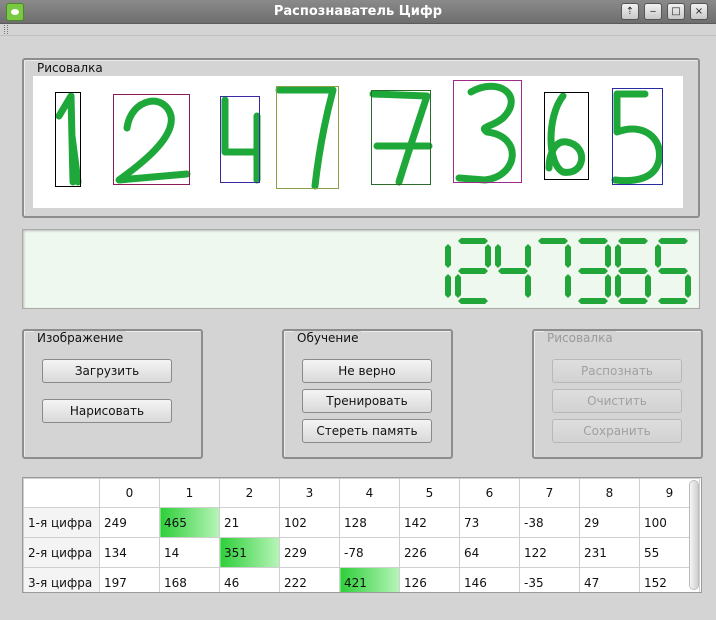 The image size is (716, 620). I want to click on save-button: Сохранить, so click(617, 431).